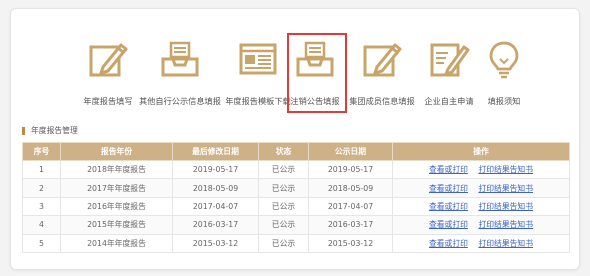 Image resolution: width=590 pixels, height=276 pixels. Describe the element at coordinates (258, 101) in the screenshot. I see `toolbar-label: 年度报告模板下载` at that location.